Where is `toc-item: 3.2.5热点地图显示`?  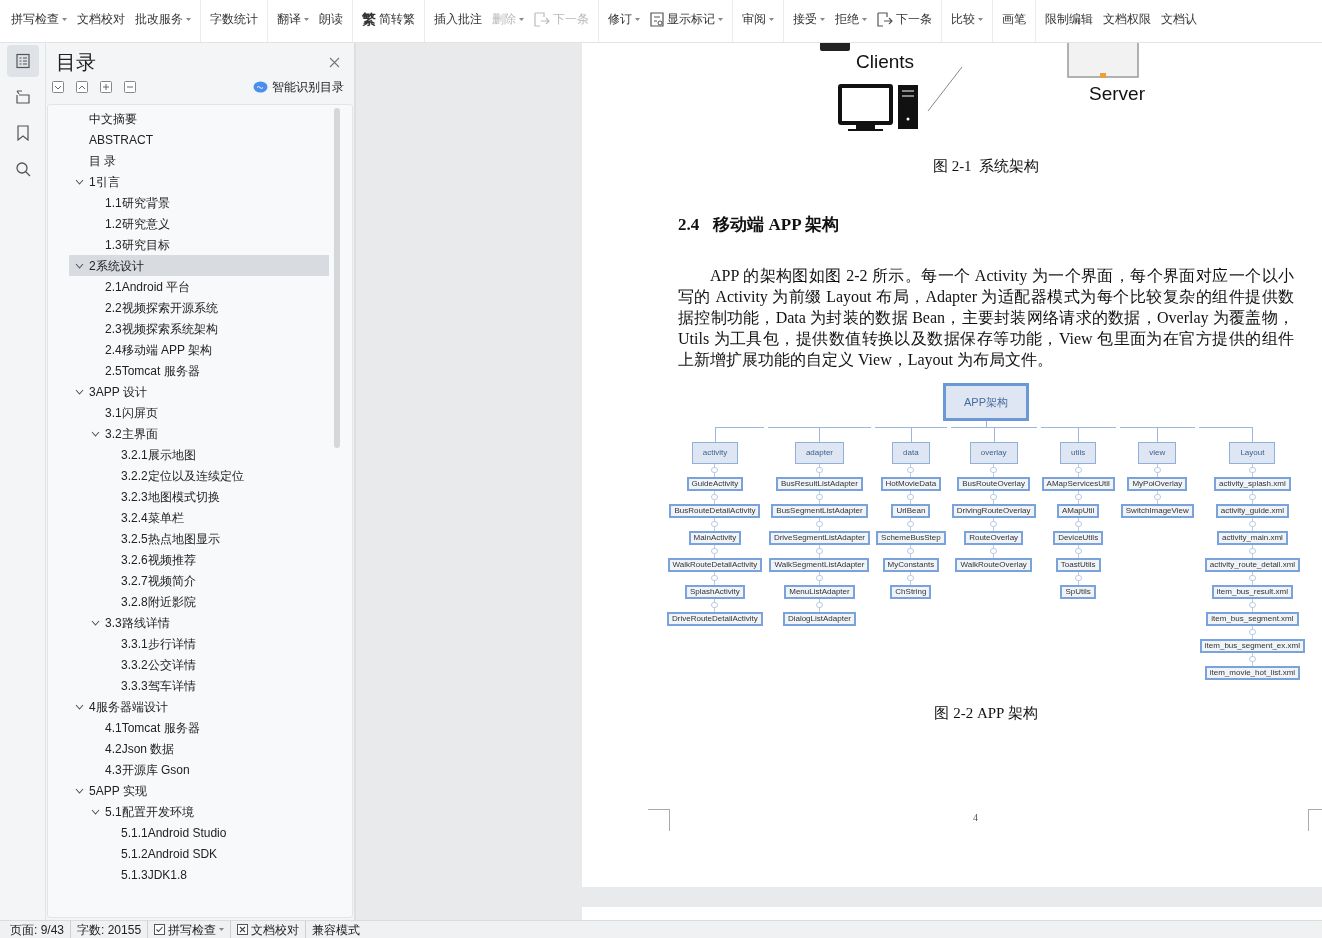
toc-item: 3.2.5热点地图显示 is located at coordinates (199, 538).